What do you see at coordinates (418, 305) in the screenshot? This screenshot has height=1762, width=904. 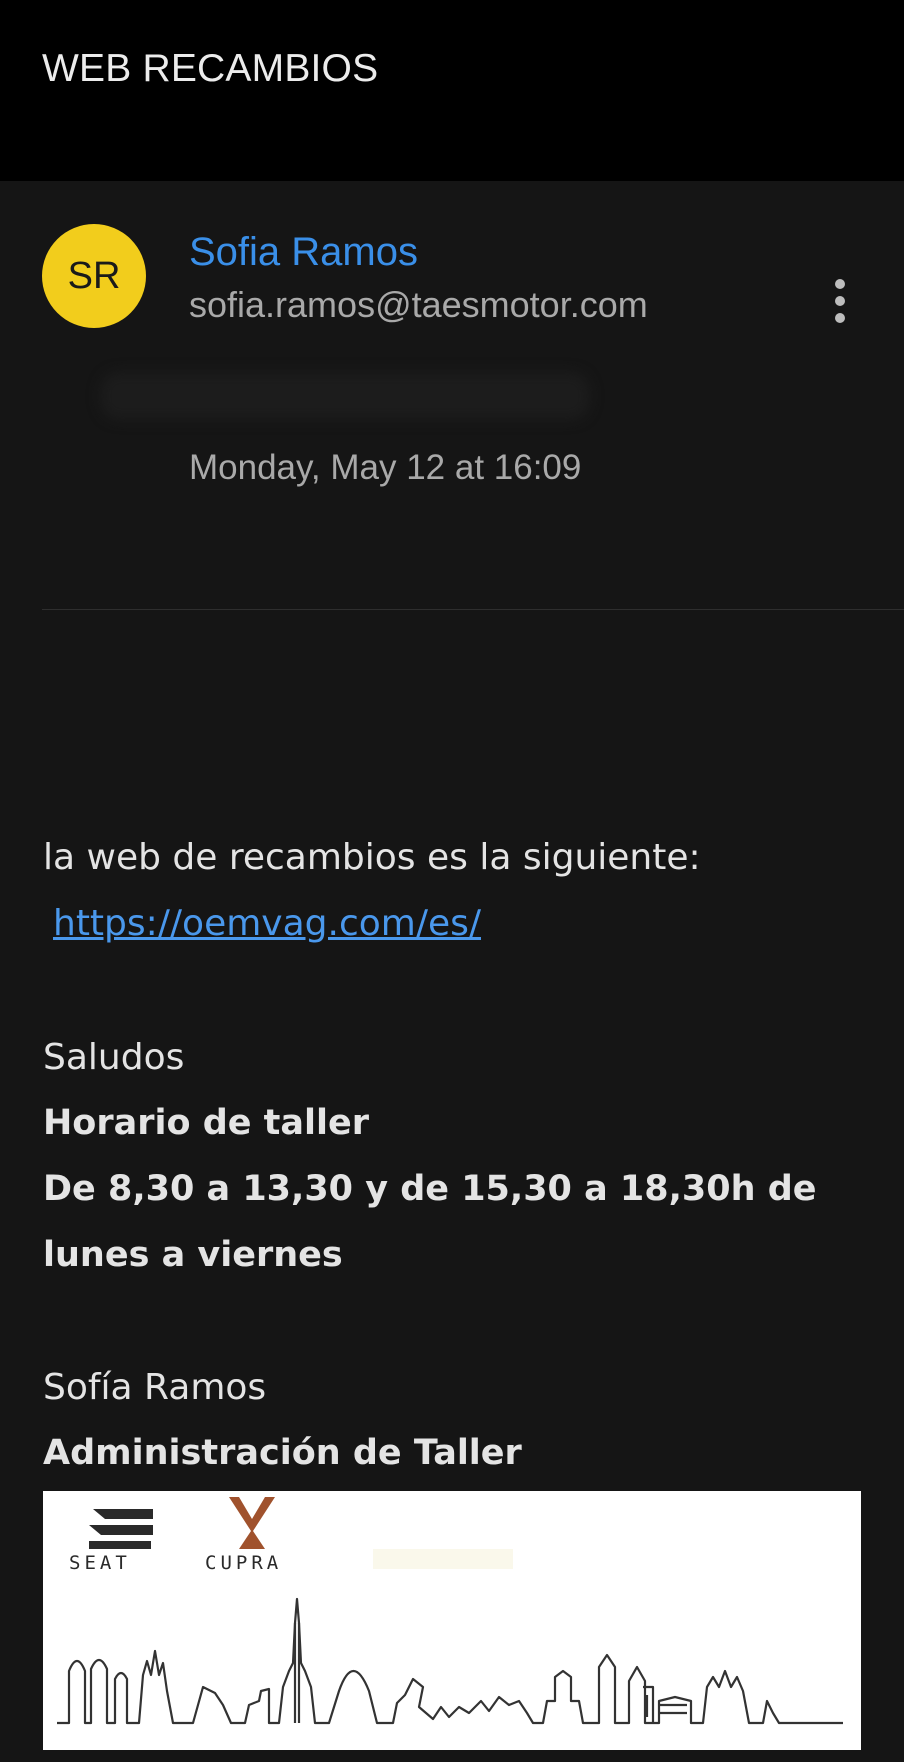 I see `sender-email: sofia.ramos@taesmotor.com` at bounding box center [418, 305].